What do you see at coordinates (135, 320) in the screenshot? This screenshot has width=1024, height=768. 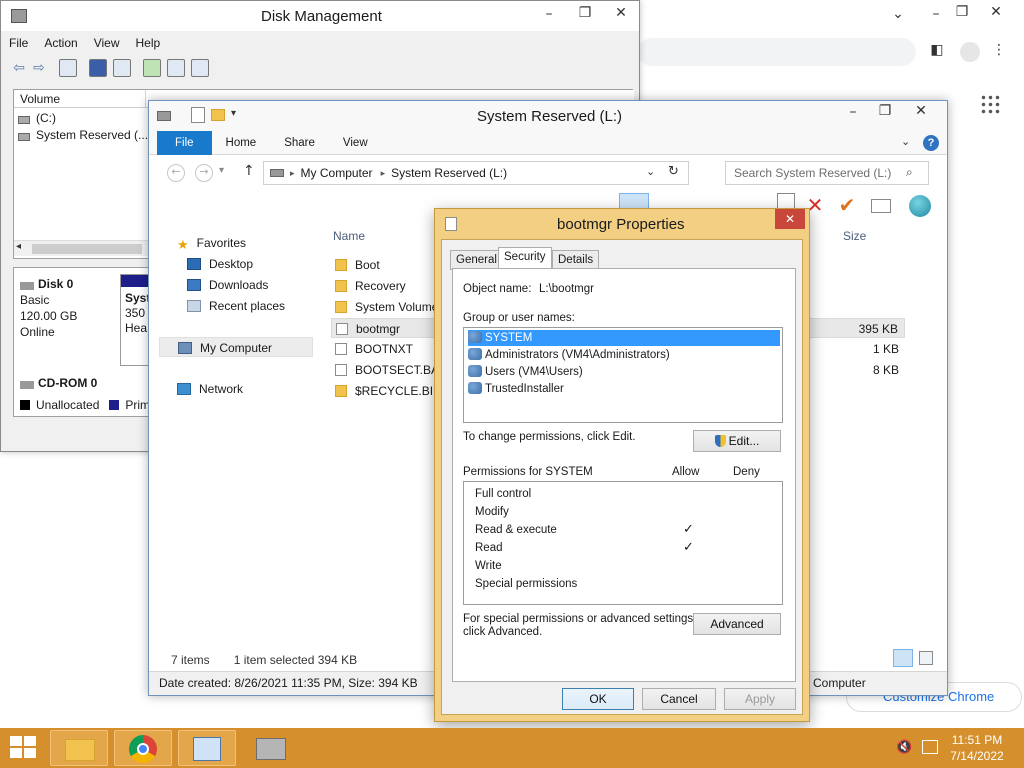 I see `partition-system-reserved: Syst 350 Hea` at bounding box center [135, 320].